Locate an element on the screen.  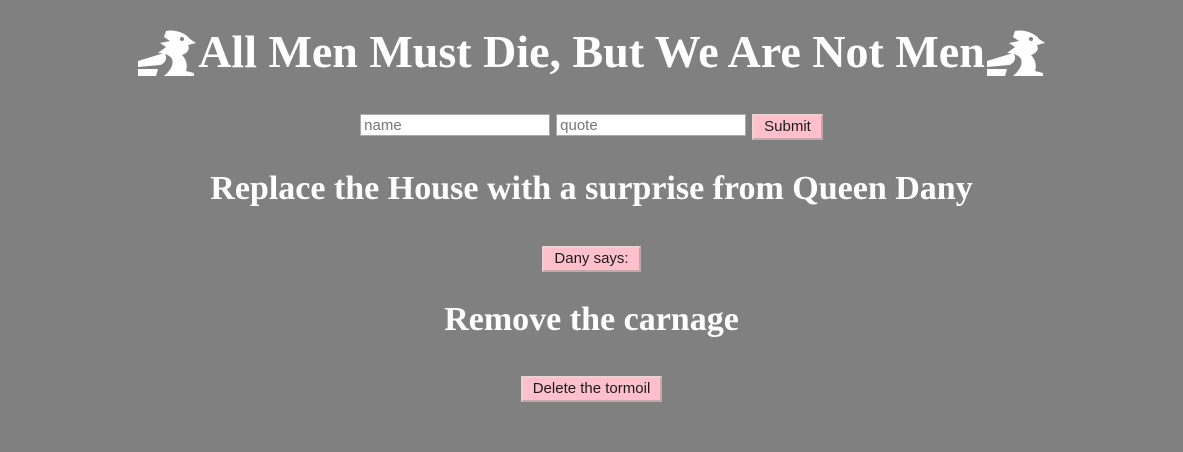
delete-button-row: Delete the tormoil is located at coordinates (591, 389).